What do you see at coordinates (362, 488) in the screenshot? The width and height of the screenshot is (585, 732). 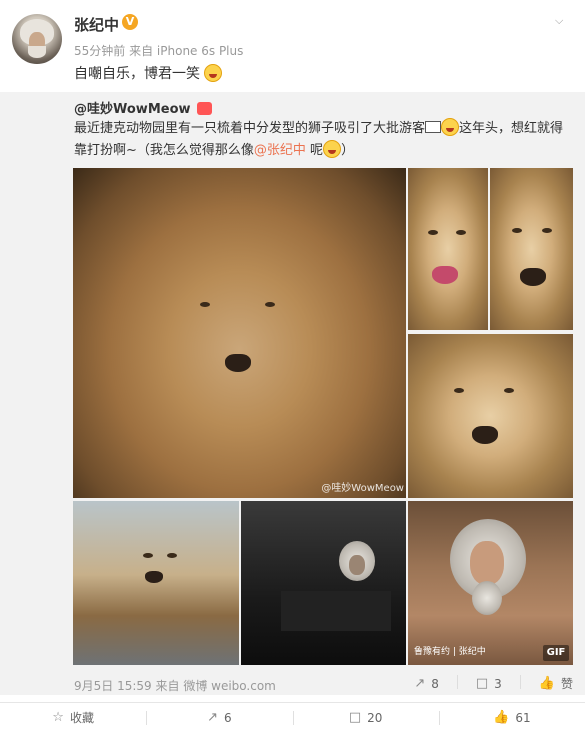 I see `photo-watermark: @哇妙WowMeow` at bounding box center [362, 488].